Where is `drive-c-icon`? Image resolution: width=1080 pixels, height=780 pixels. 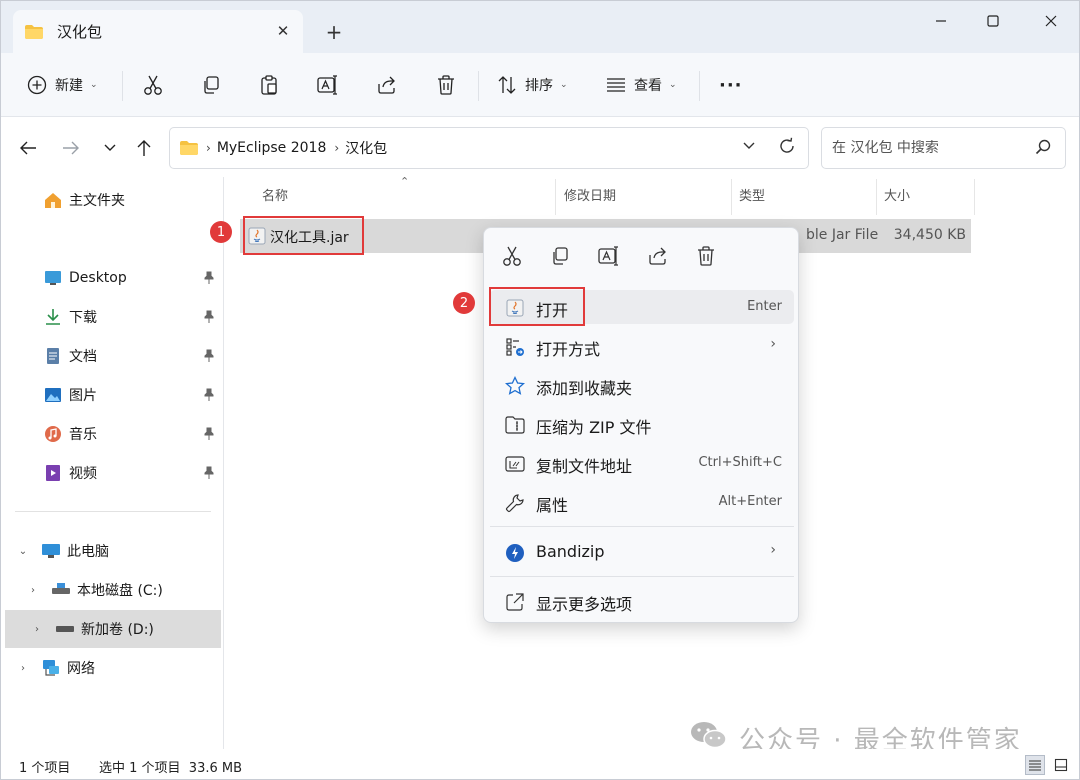
drive-c-icon is located at coordinates (61, 590).